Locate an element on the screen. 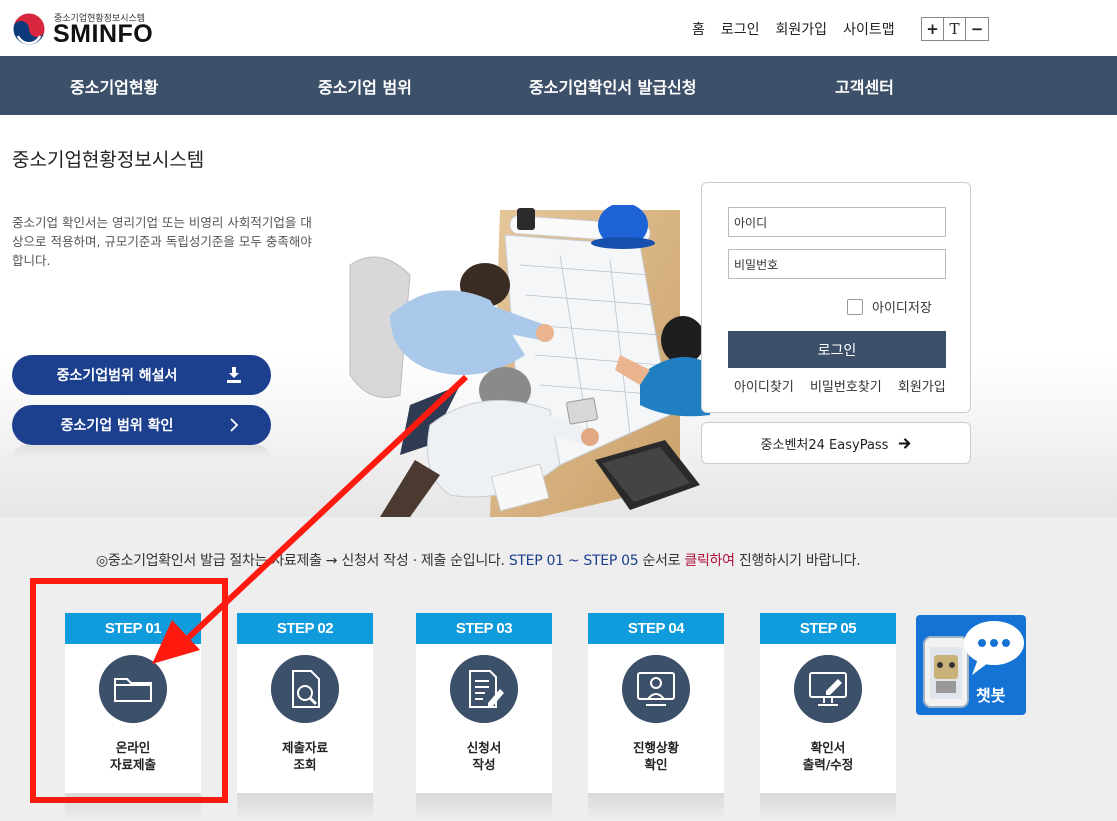 The width and height of the screenshot is (1117, 821). checkbox-box is located at coordinates (855, 306).